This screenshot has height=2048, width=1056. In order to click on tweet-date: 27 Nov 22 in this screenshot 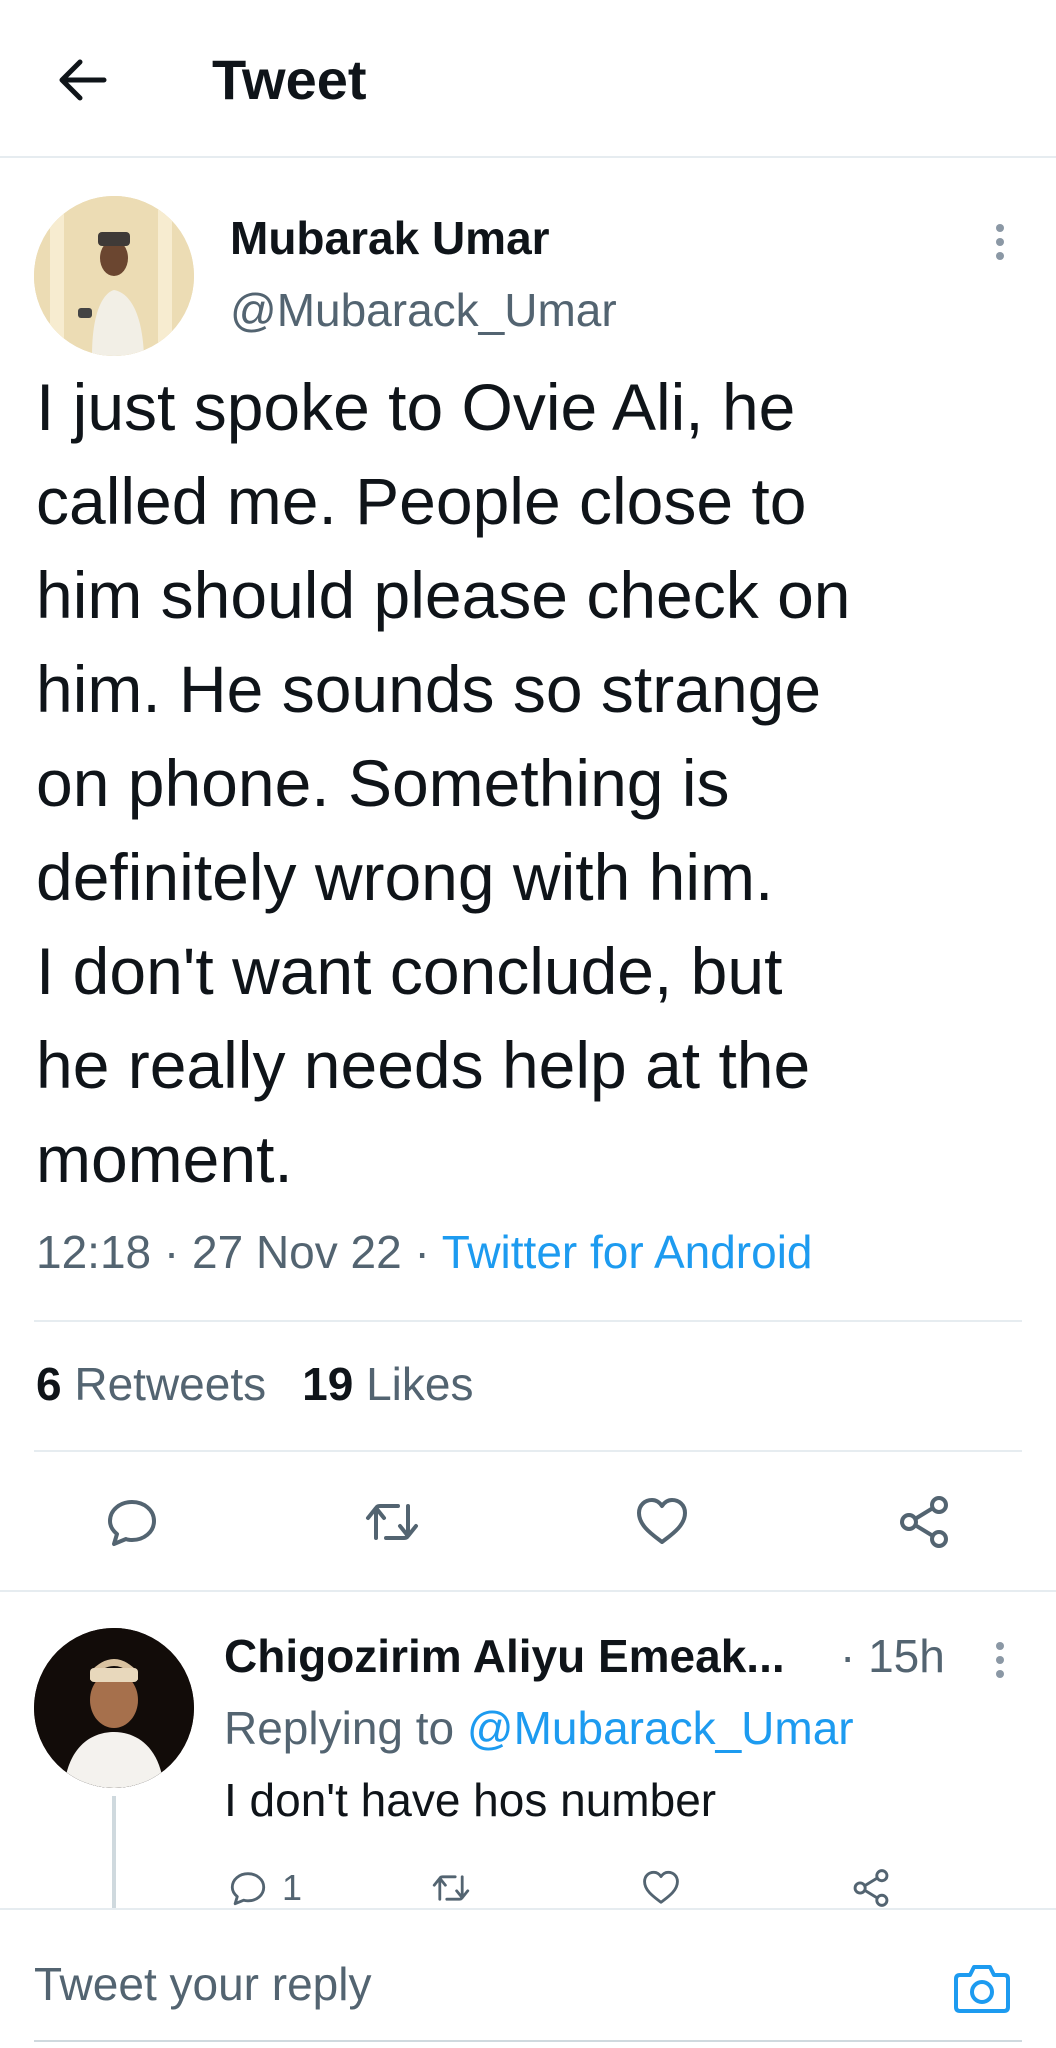, I will do `click(297, 1252)`.